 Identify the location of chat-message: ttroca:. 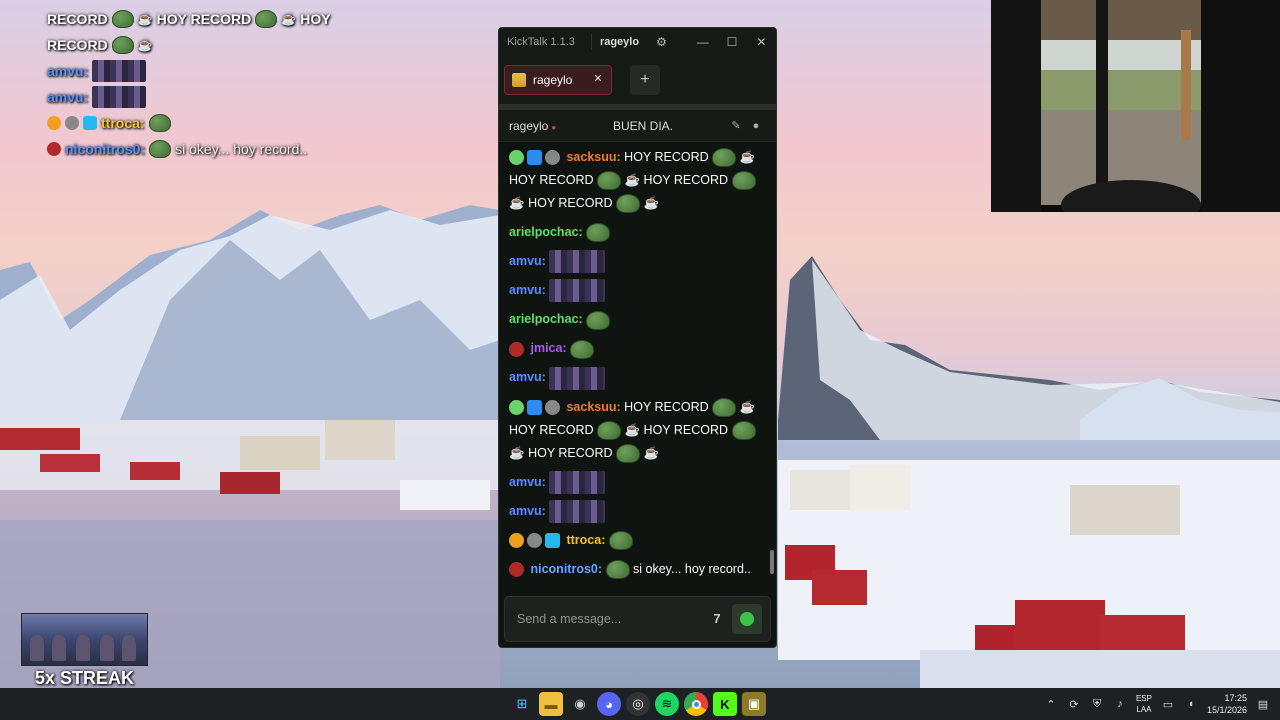
(639, 540).